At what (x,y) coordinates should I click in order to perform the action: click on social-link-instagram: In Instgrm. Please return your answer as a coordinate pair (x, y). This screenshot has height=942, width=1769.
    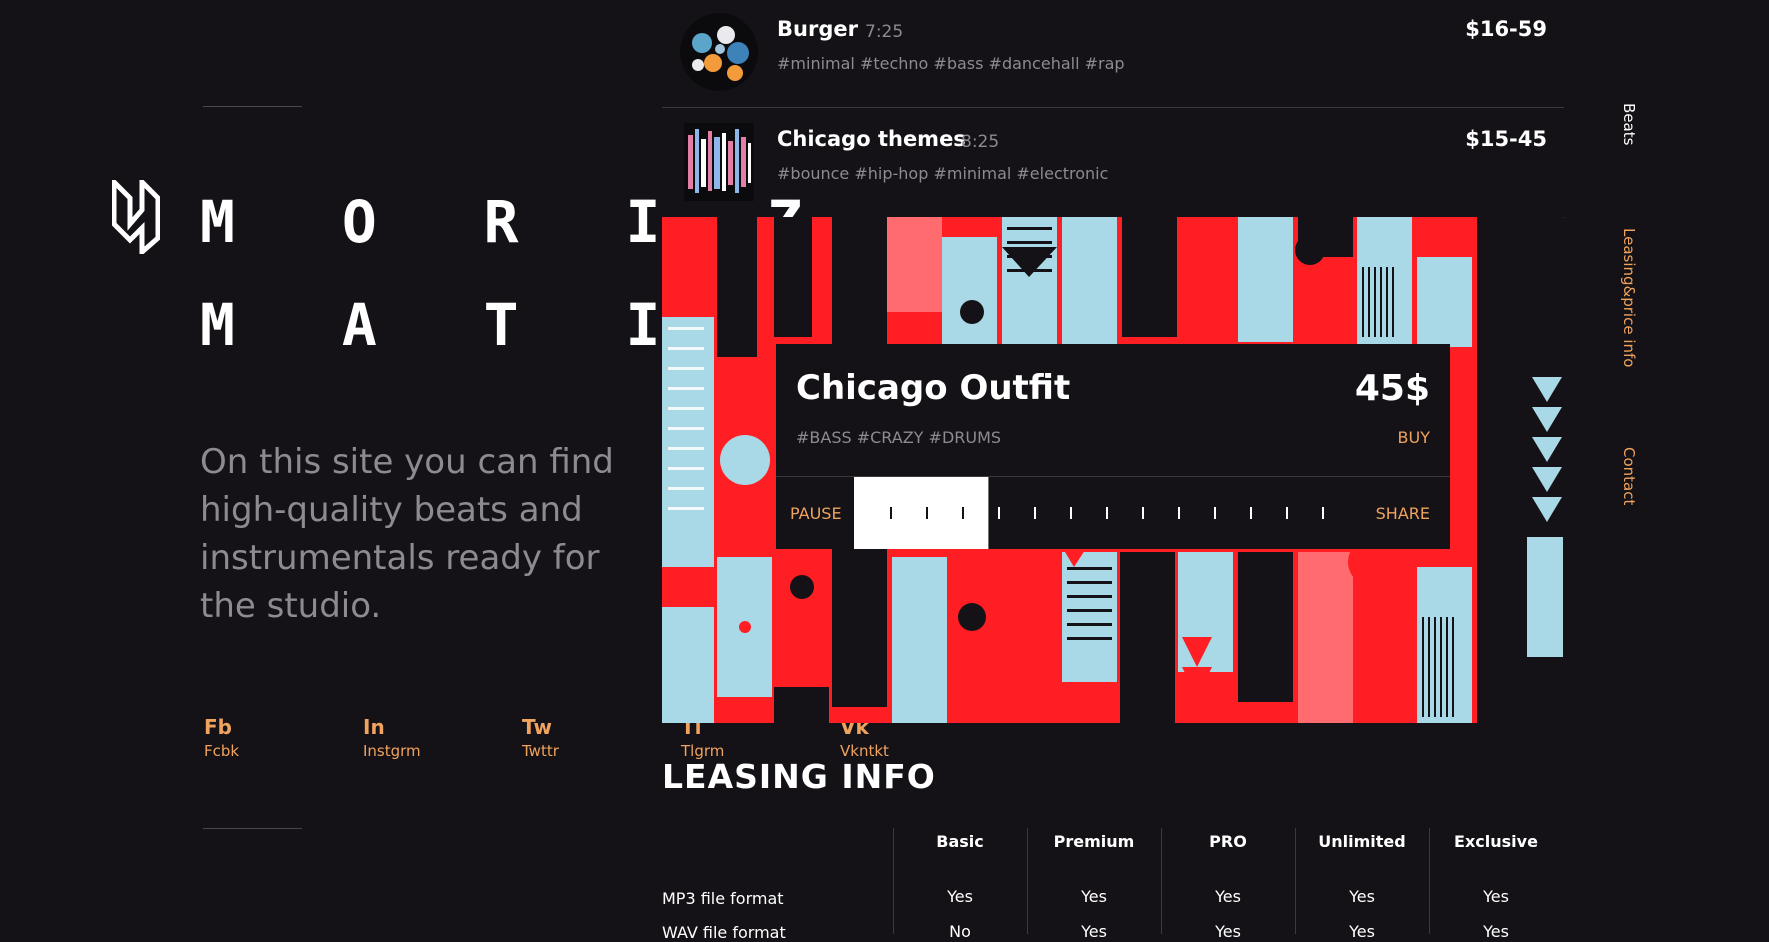
    Looking at the image, I should click on (442, 738).